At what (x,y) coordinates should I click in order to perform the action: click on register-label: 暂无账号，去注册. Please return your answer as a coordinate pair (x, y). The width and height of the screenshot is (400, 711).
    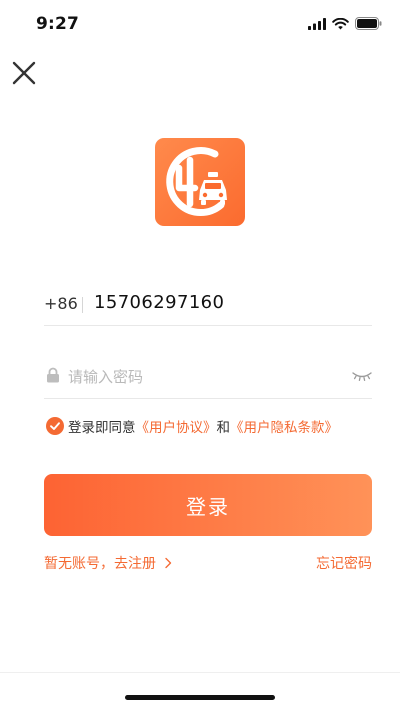
    Looking at the image, I should click on (100, 564).